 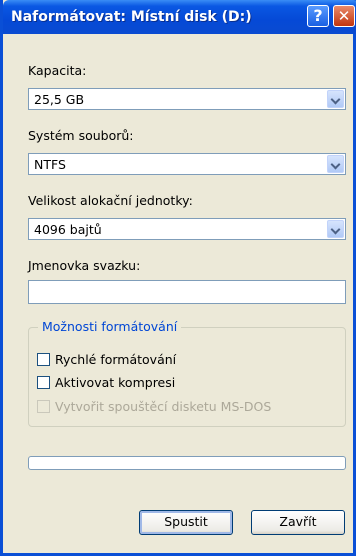 I want to click on start-button: Spustit, so click(x=186, y=522).